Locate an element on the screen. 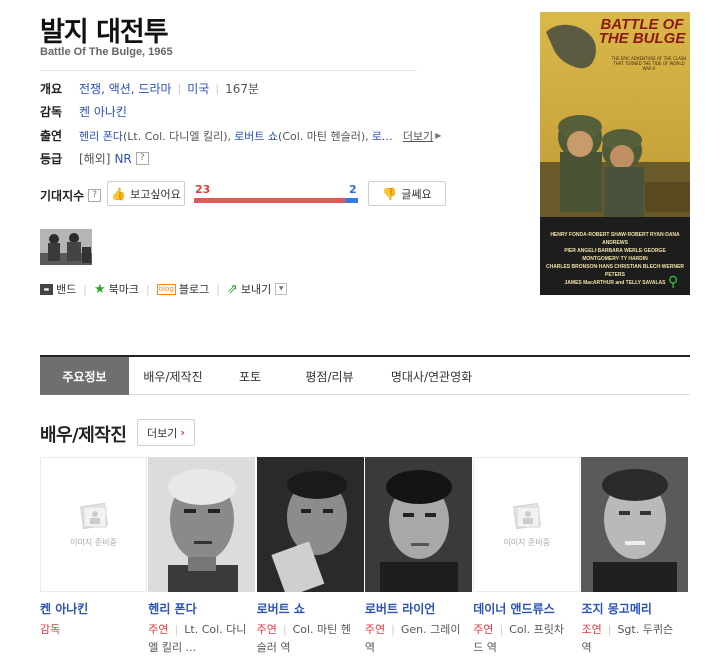 Image resolution: width=720 pixels, height=667 pixels. cast-name: 로버트 쇼 is located at coordinates (311, 608).